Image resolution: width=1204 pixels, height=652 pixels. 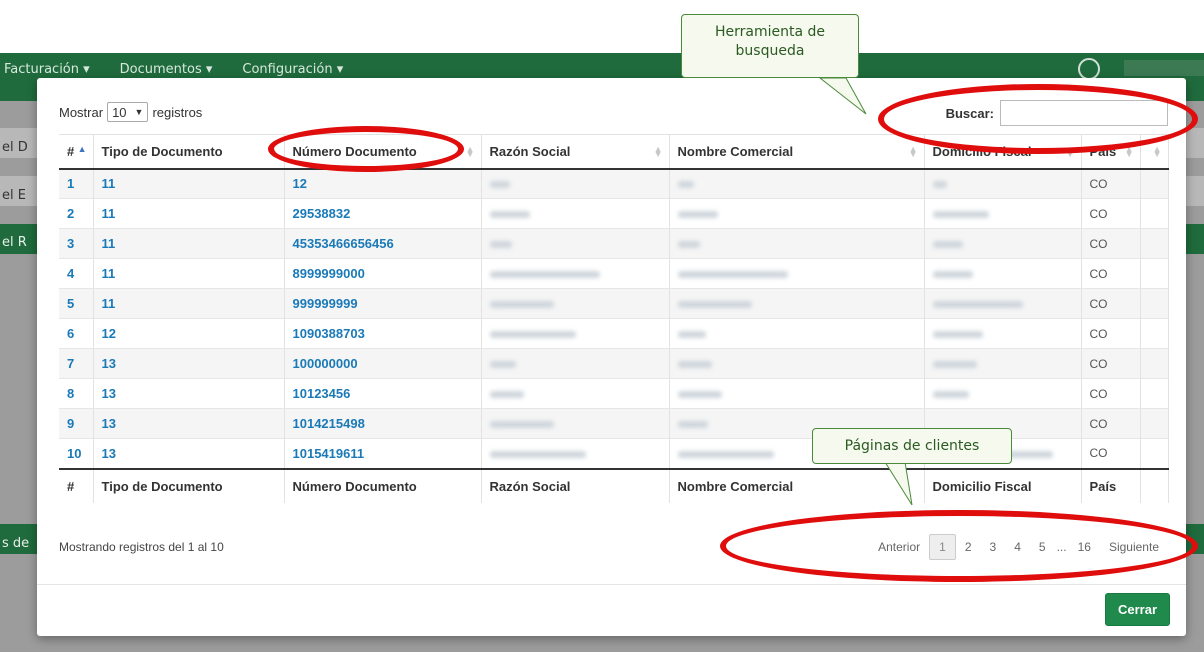 I want to click on row-doc-link: 1015419611, so click(x=383, y=453).